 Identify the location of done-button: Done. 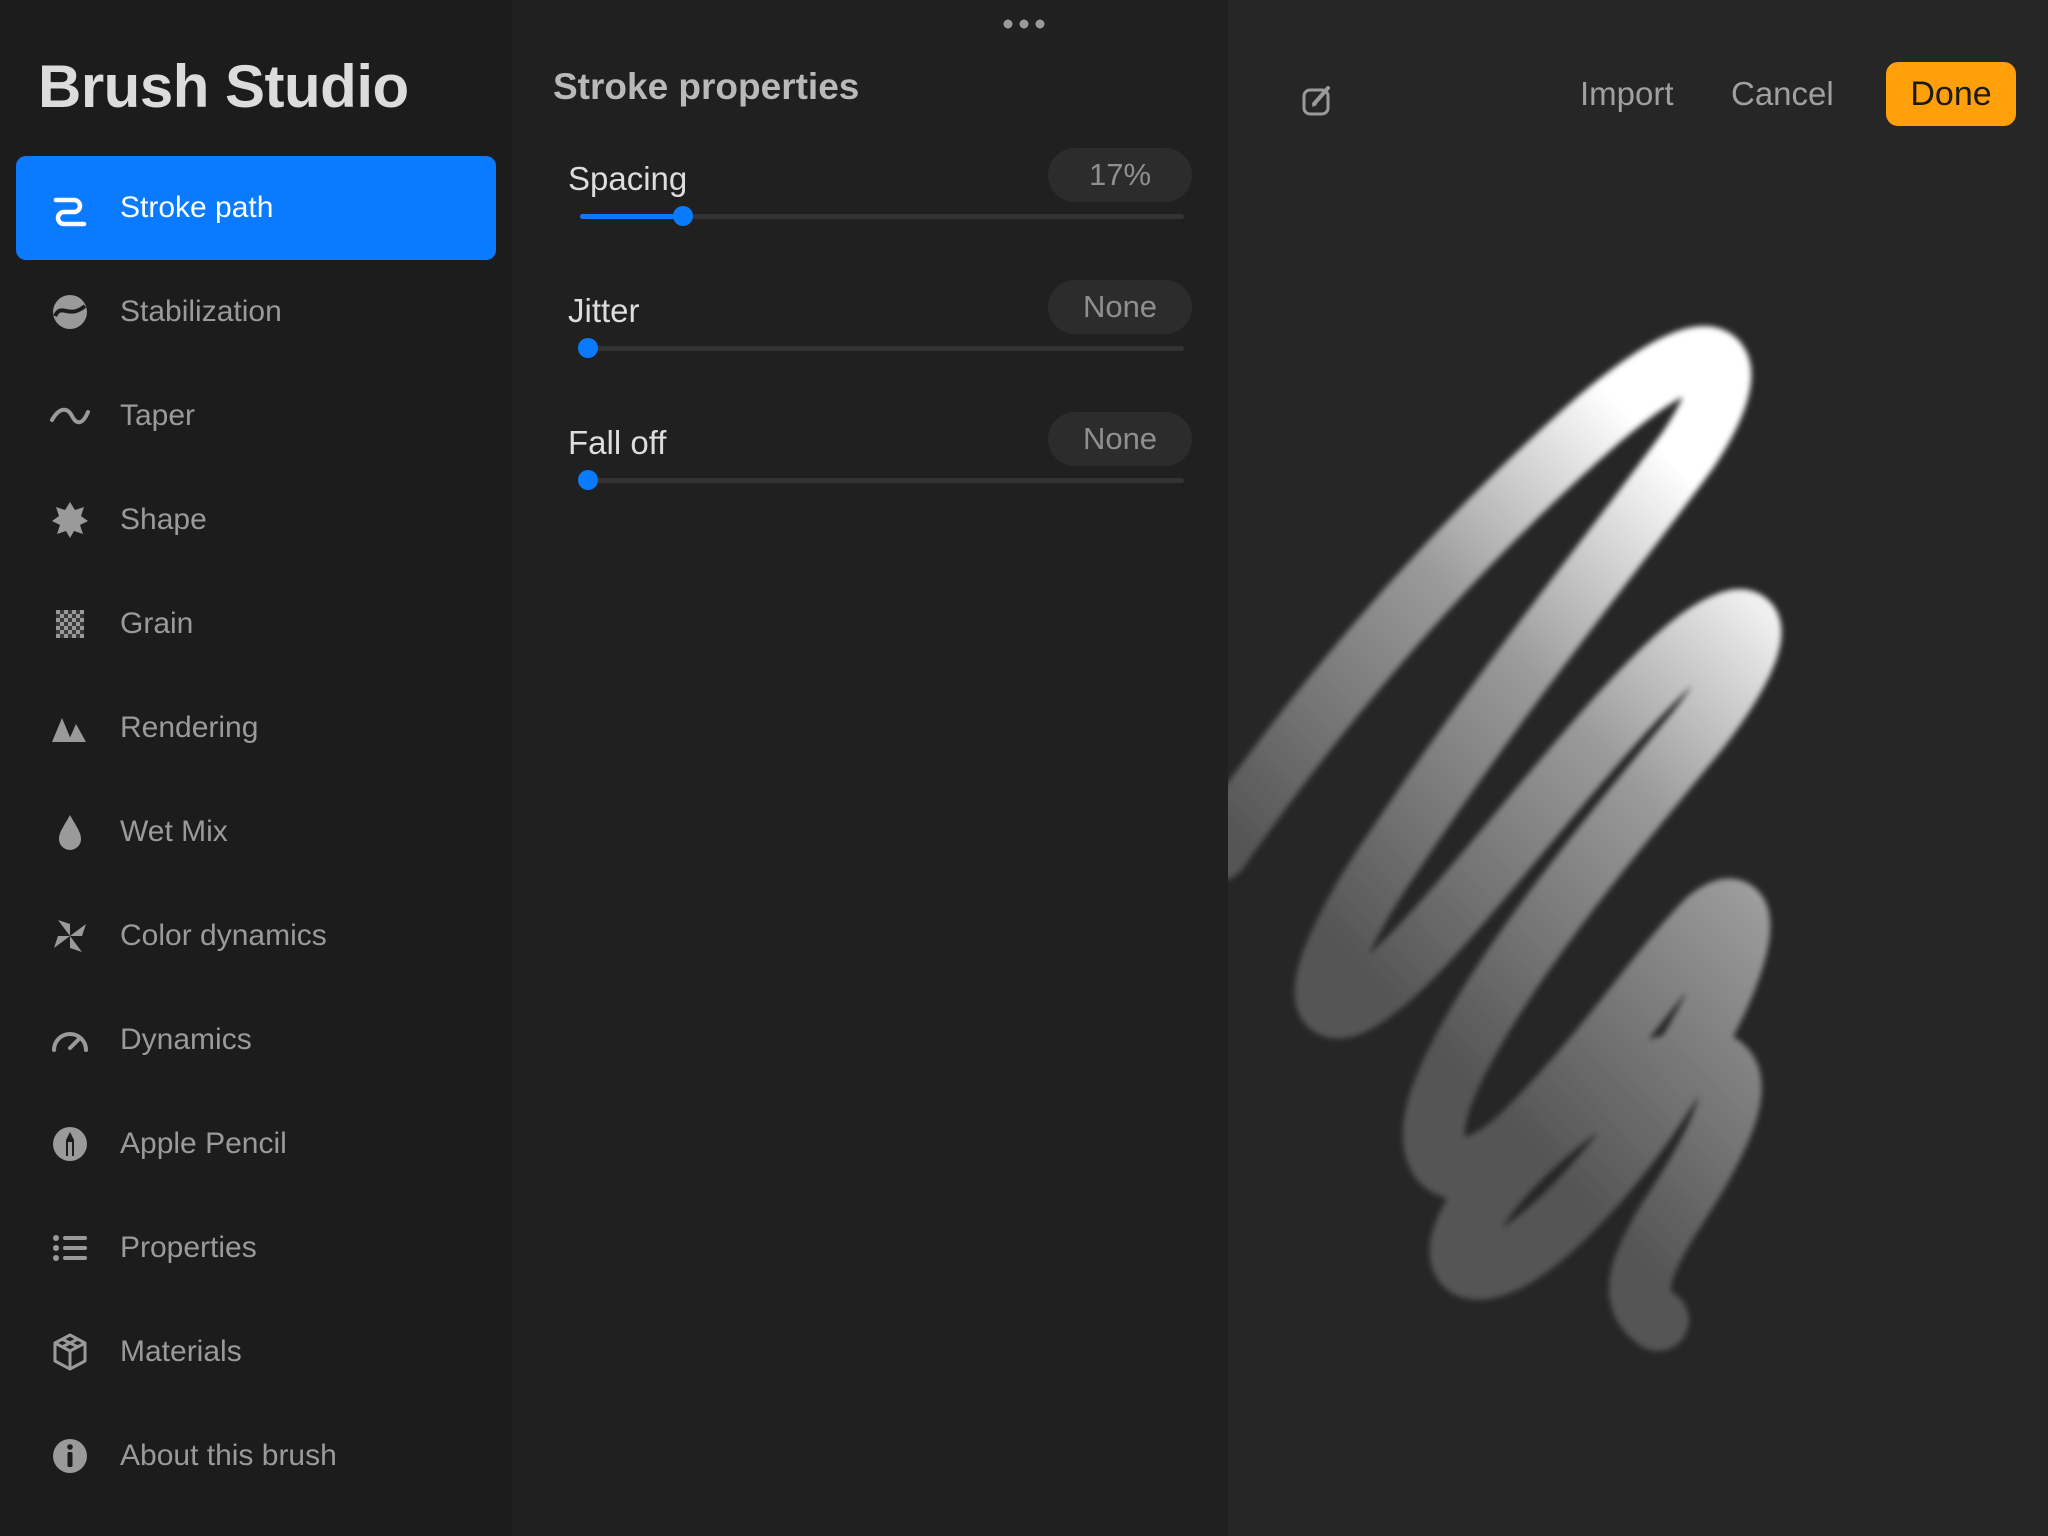
(1951, 94).